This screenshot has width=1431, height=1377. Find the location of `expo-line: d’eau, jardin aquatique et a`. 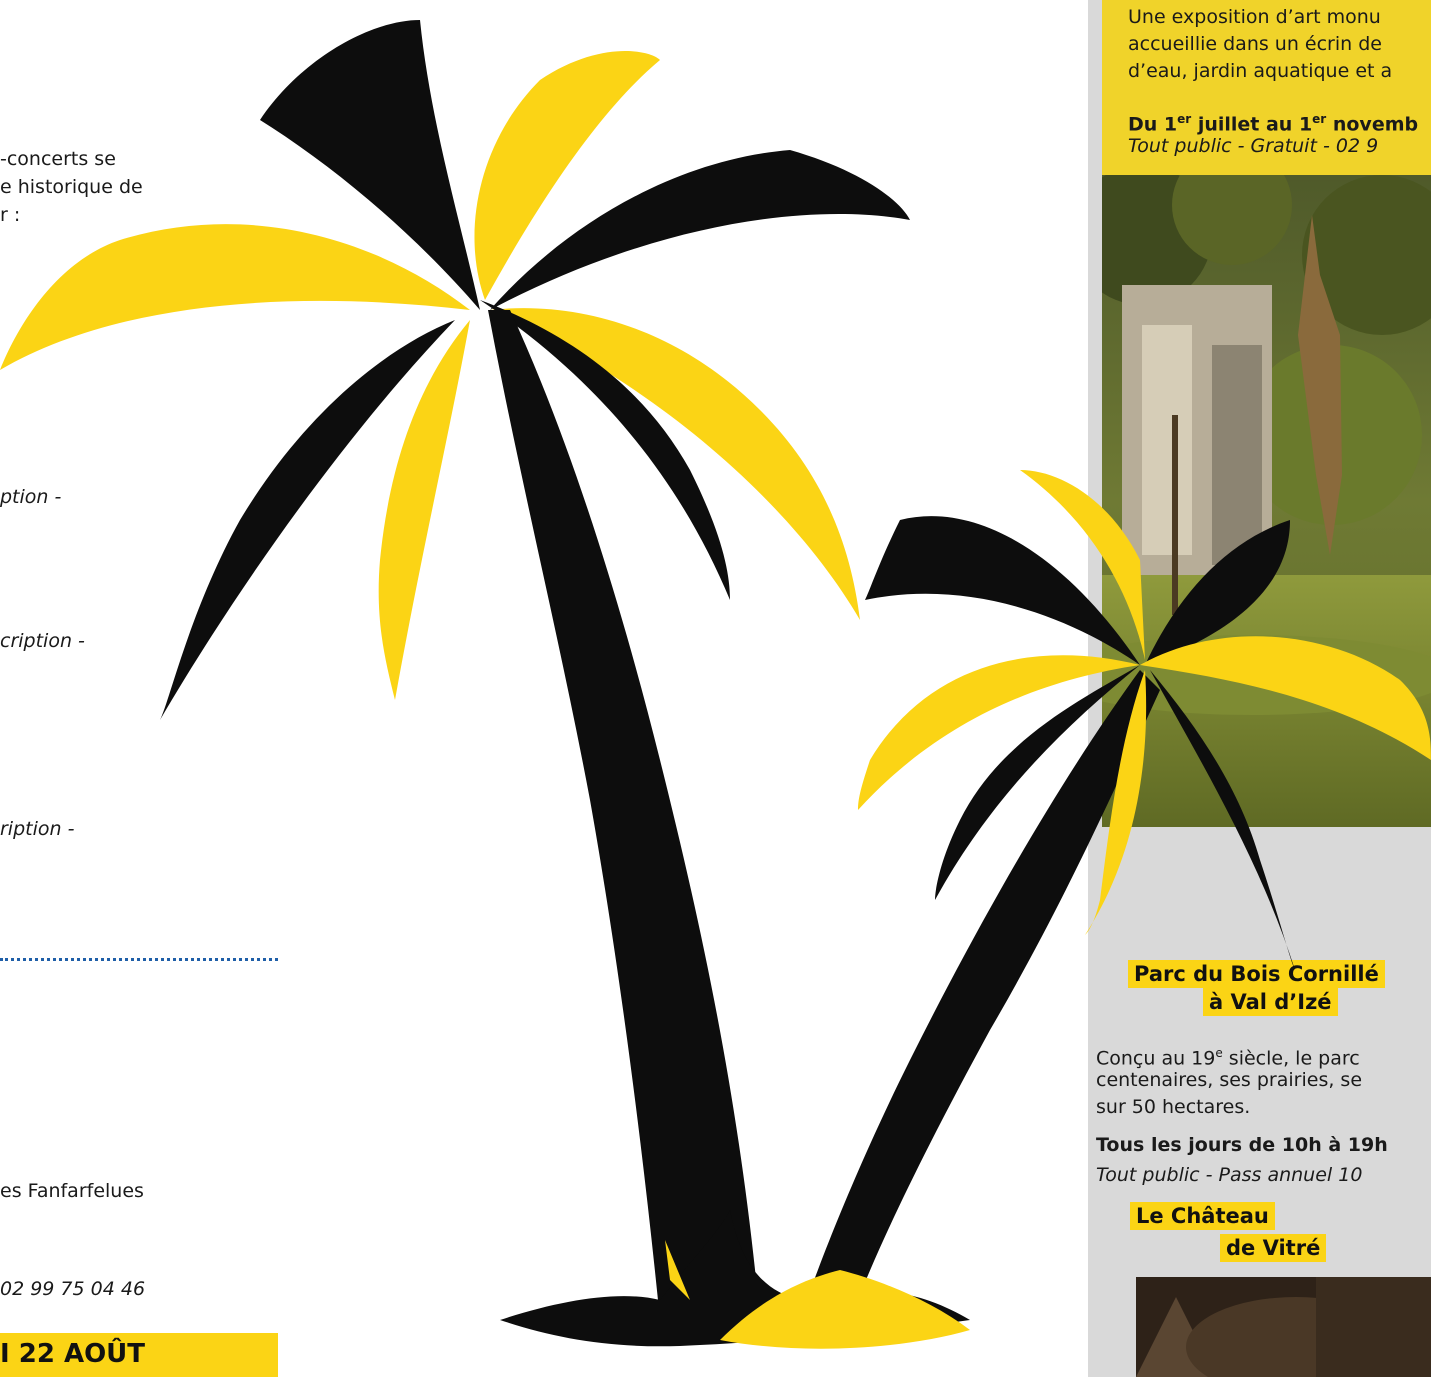

expo-line: d’eau, jardin aquatique et a is located at coordinates (1260, 71).